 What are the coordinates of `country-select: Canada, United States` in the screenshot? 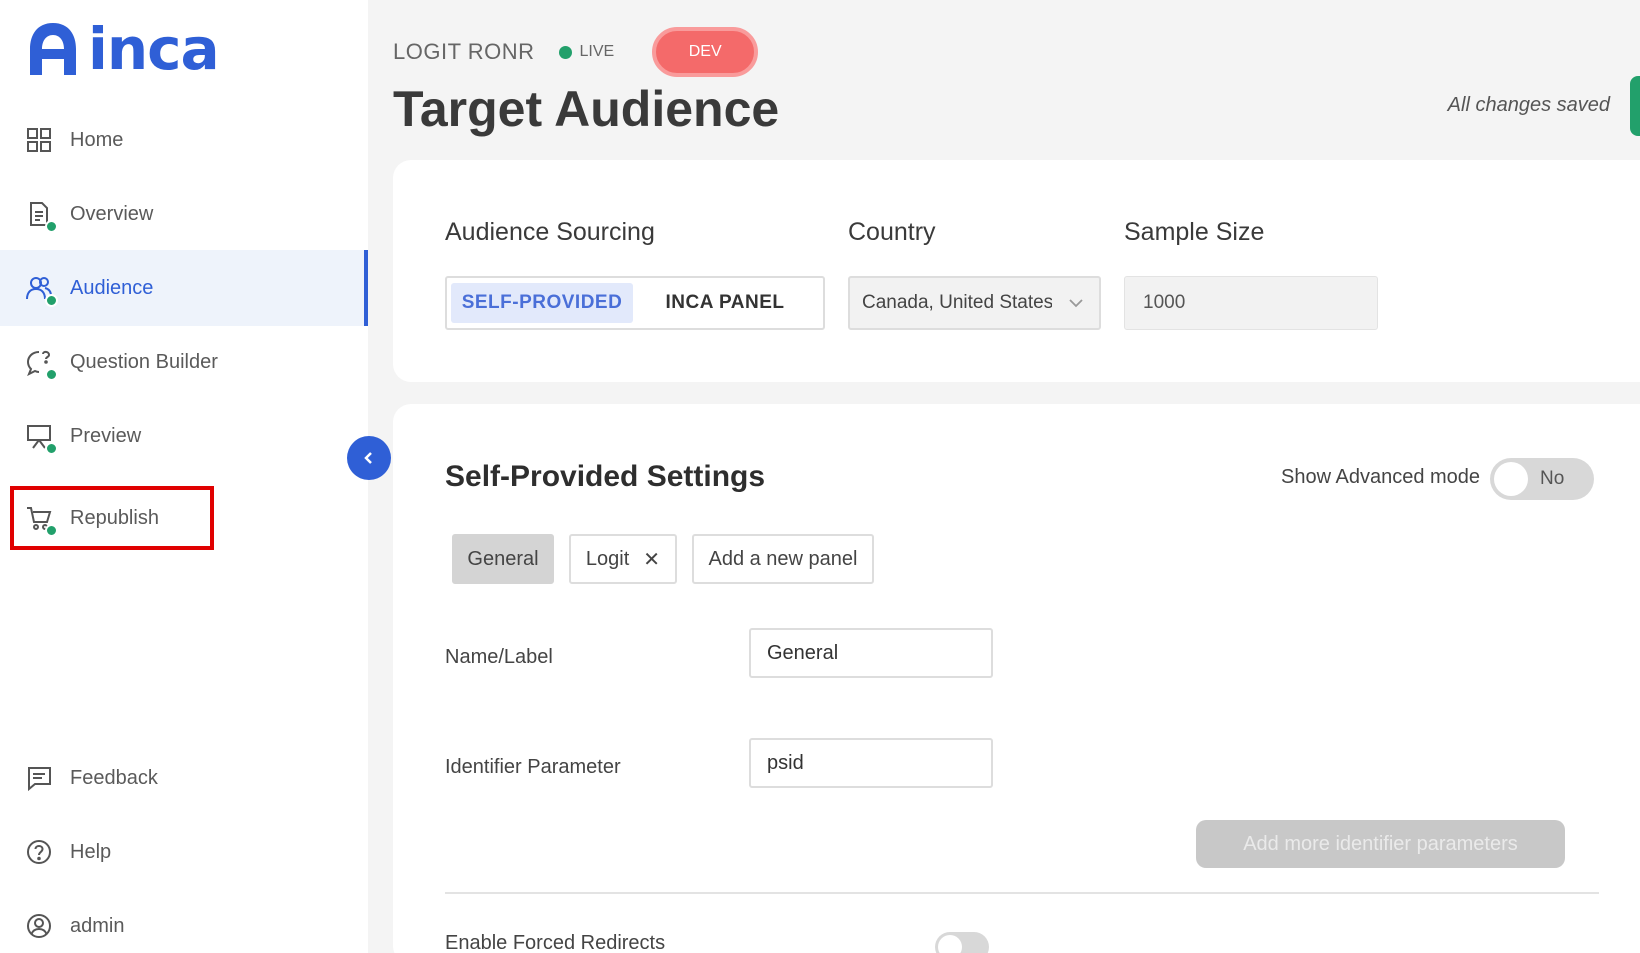 It's located at (974, 303).